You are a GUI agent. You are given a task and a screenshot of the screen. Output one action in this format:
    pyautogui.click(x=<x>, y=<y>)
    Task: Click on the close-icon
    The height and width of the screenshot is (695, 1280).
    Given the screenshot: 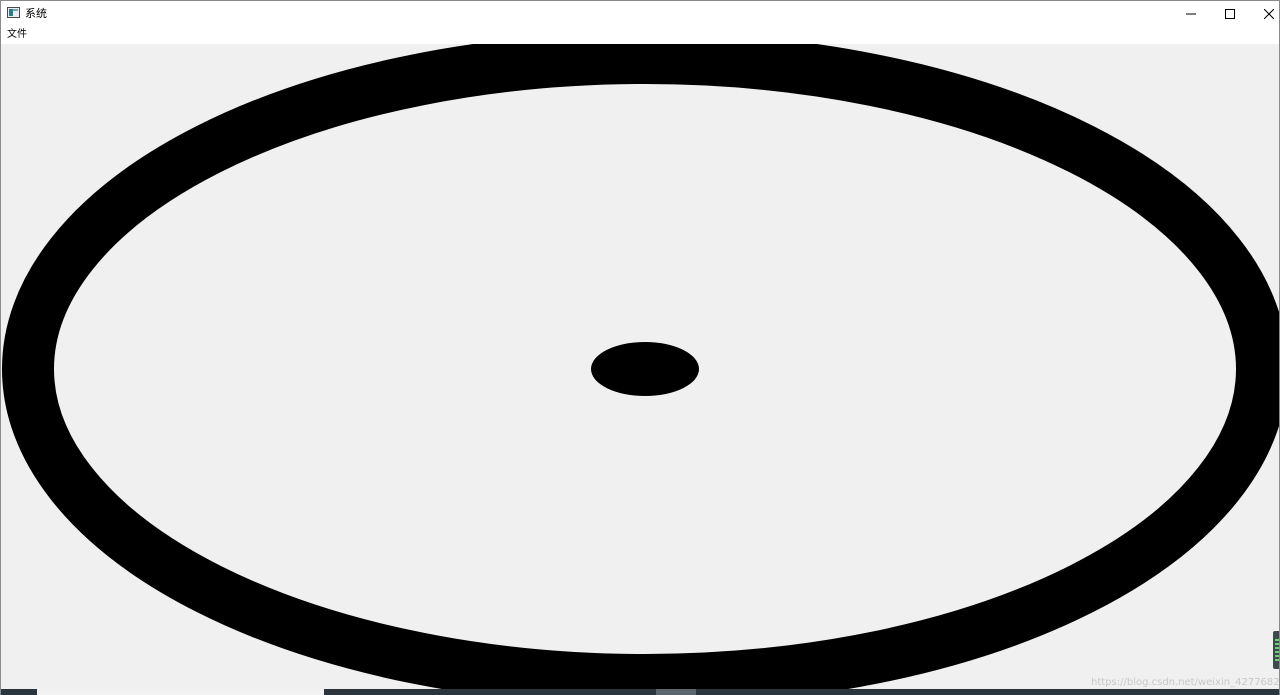 What is the action you would take?
    pyautogui.click(x=1269, y=14)
    